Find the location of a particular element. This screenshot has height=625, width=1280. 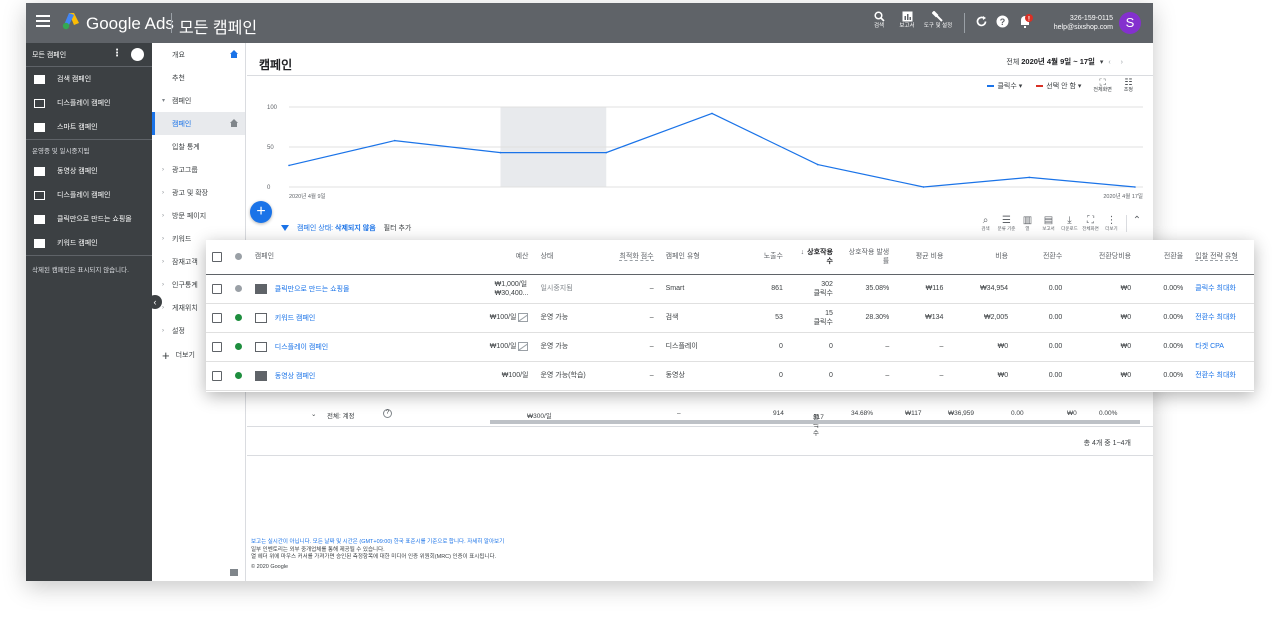

segment-icon: ☰ is located at coordinates (1006, 220).